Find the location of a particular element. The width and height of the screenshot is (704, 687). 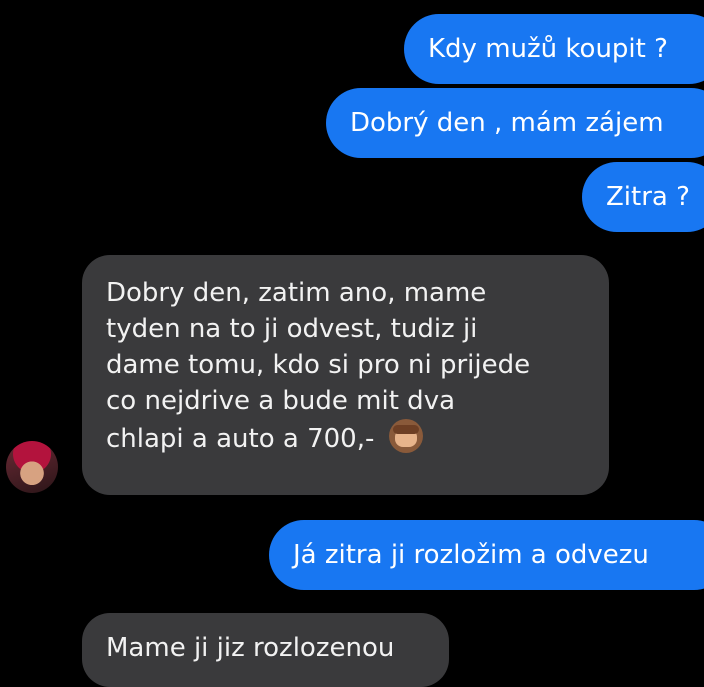

message-text: Já zitra ji rozložim a odvezu is located at coordinates (471, 555).